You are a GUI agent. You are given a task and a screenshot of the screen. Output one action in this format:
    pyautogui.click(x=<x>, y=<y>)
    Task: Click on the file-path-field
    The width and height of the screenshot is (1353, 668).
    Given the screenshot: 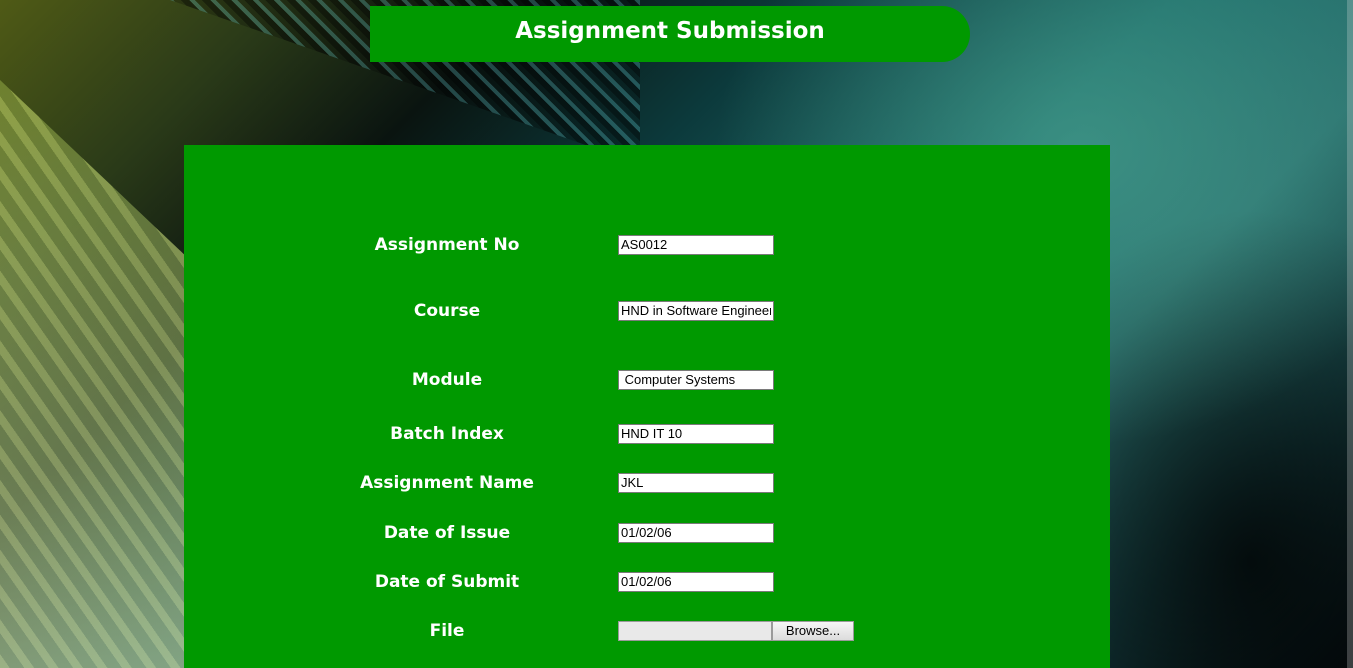 What is the action you would take?
    pyautogui.click(x=695, y=631)
    